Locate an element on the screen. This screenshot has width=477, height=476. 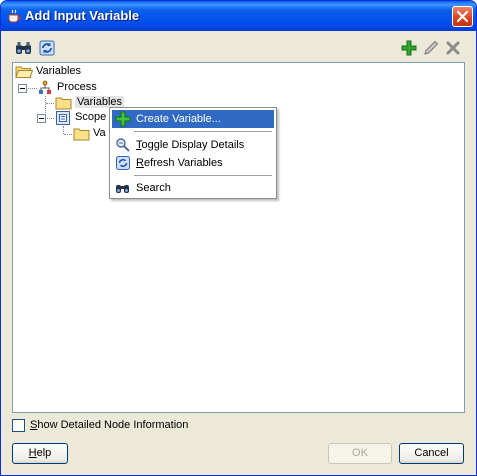
help-button: Help is located at coordinates (40, 453).